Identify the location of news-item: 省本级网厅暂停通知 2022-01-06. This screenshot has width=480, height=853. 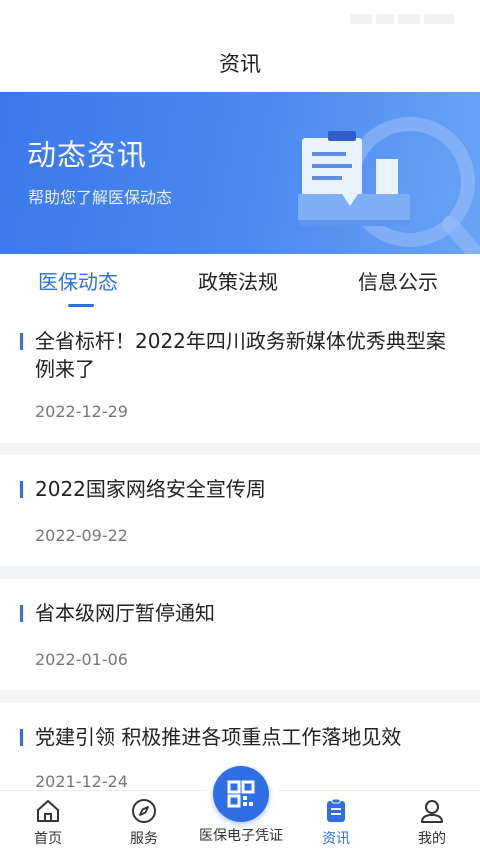
(240, 634).